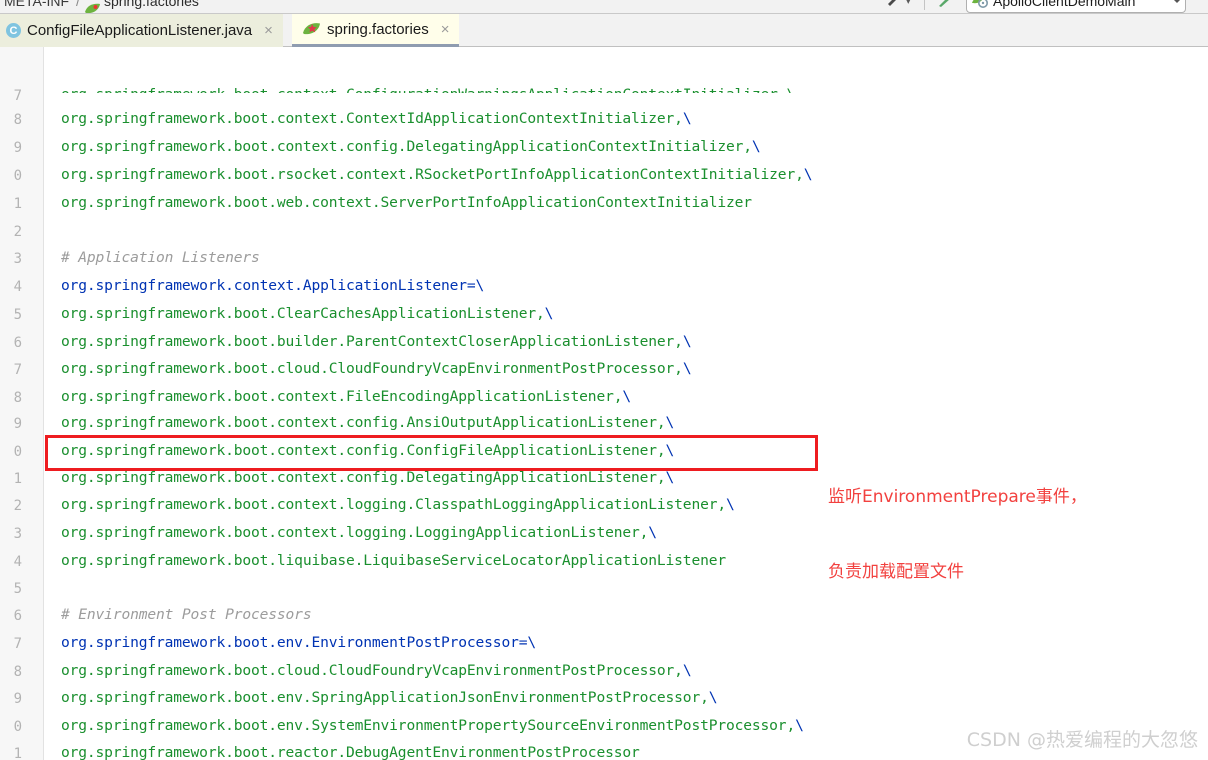  I want to click on line-number: 6, so click(17, 616).